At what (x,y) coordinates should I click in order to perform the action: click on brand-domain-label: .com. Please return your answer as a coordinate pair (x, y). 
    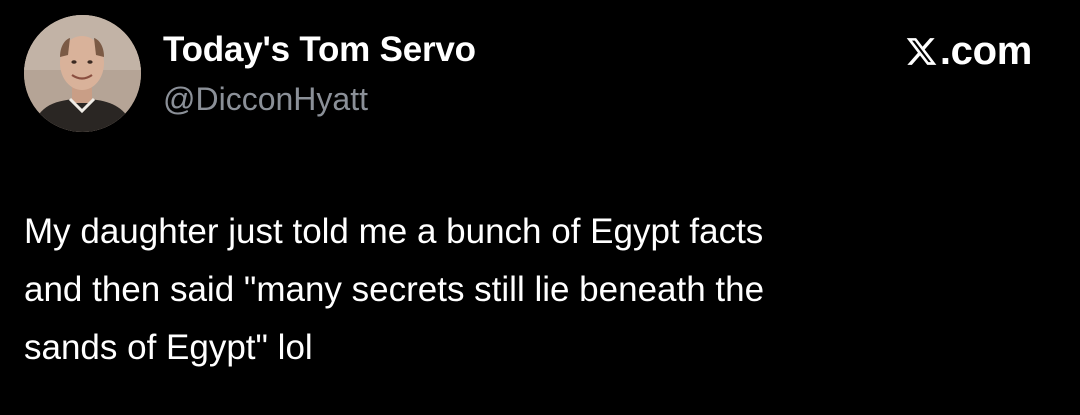
    Looking at the image, I should click on (985, 51).